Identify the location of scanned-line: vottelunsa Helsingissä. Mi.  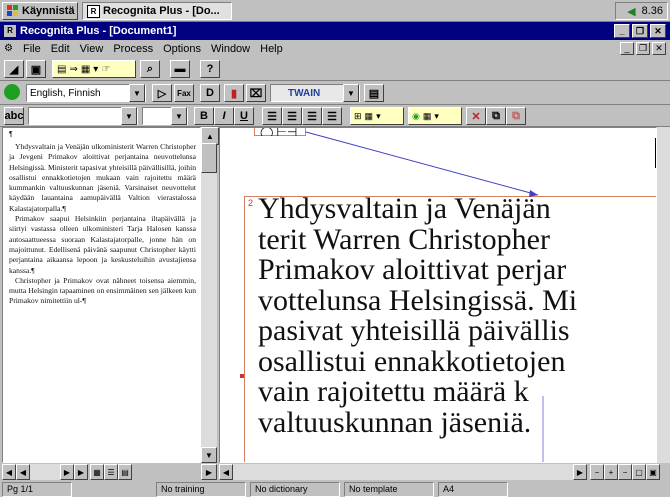
(418, 300).